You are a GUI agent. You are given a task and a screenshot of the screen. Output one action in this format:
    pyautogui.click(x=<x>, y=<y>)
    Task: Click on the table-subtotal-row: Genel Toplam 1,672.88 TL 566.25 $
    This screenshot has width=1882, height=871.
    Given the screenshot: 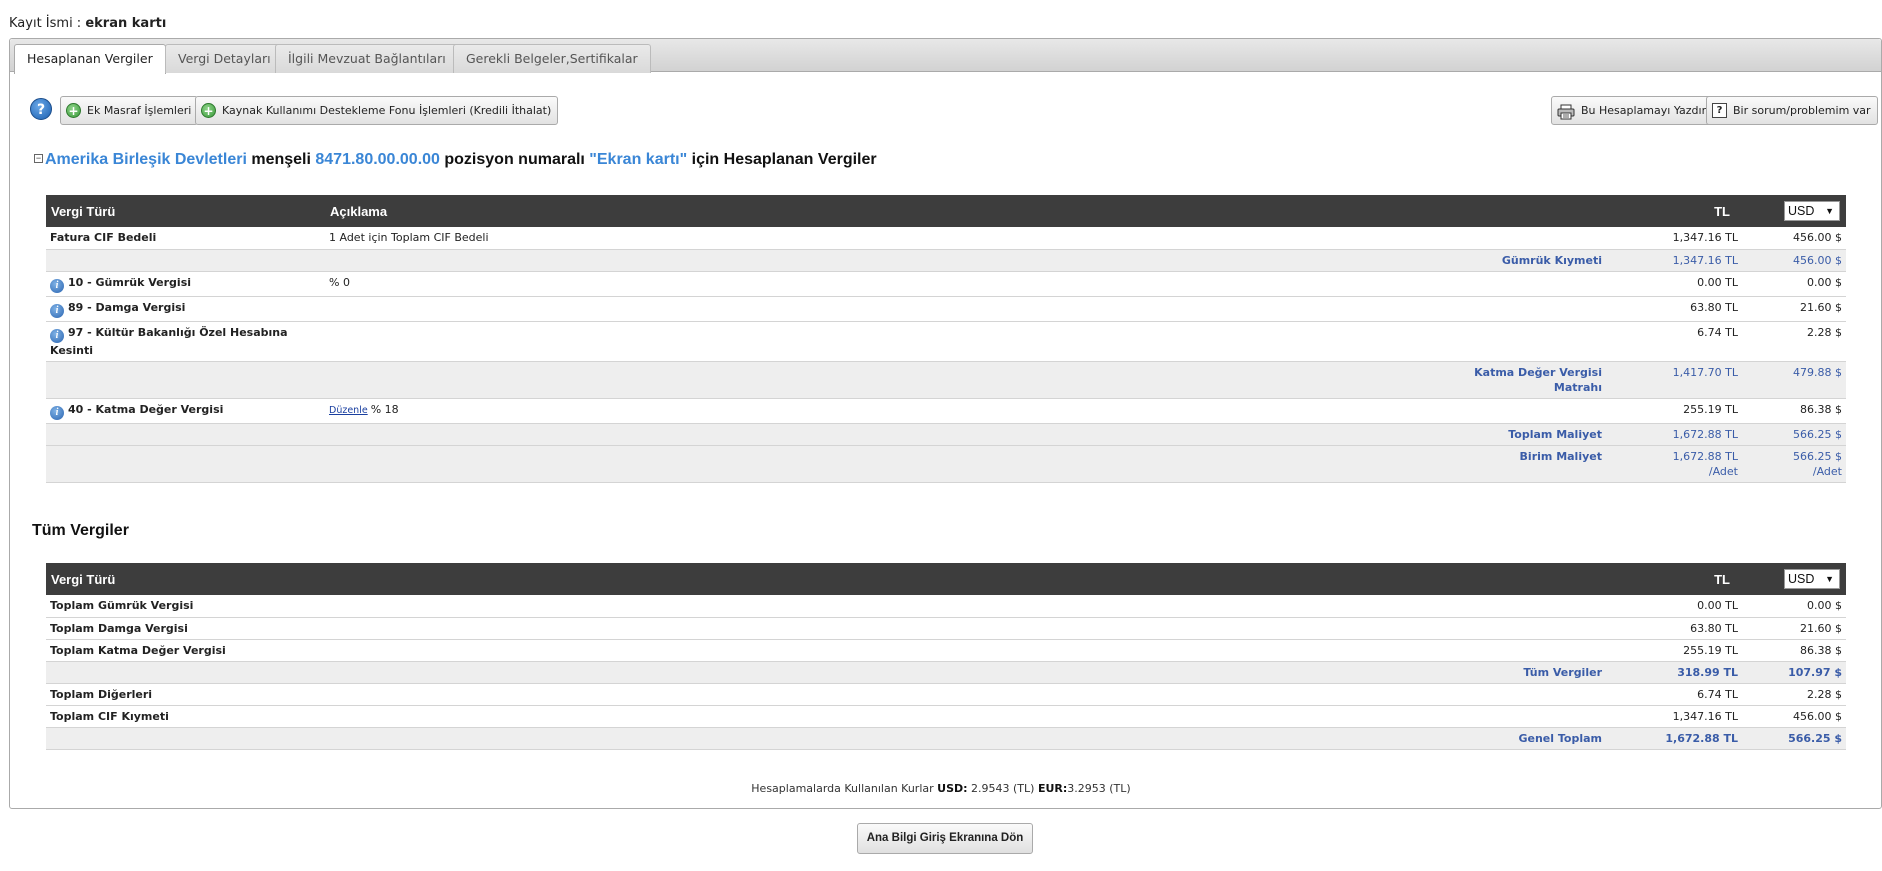 What is the action you would take?
    pyautogui.click(x=946, y=738)
    